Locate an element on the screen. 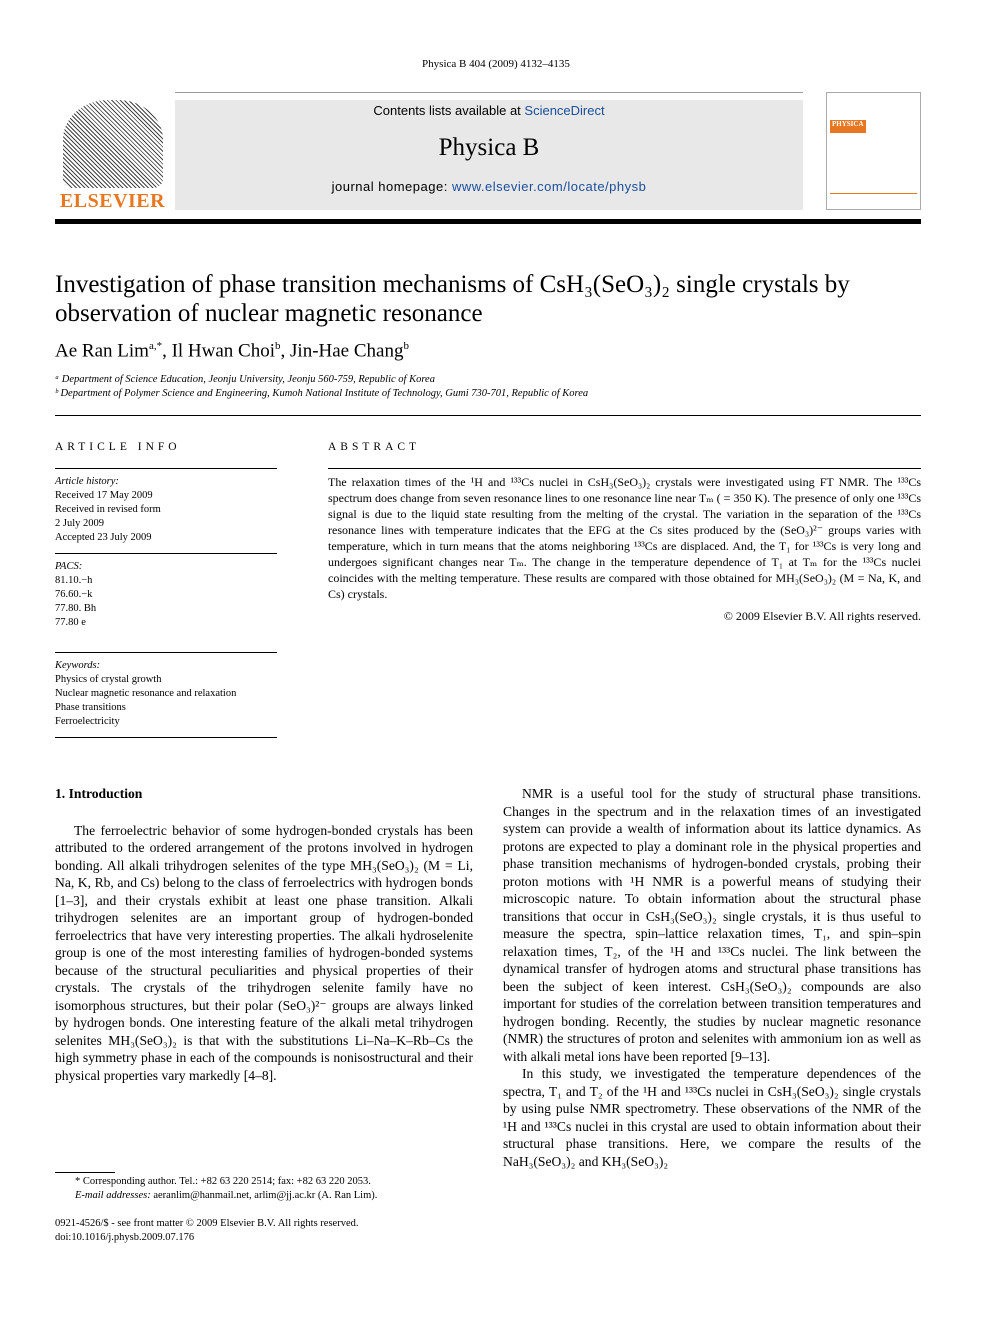 This screenshot has width=992, height=1323. journal-cover-image: PHYSICA is located at coordinates (873, 151).